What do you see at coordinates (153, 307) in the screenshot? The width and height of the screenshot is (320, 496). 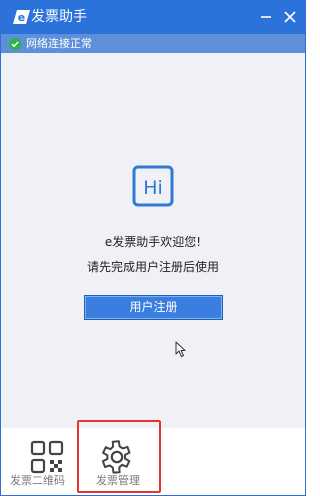 I see `register-button: 用户注册` at bounding box center [153, 307].